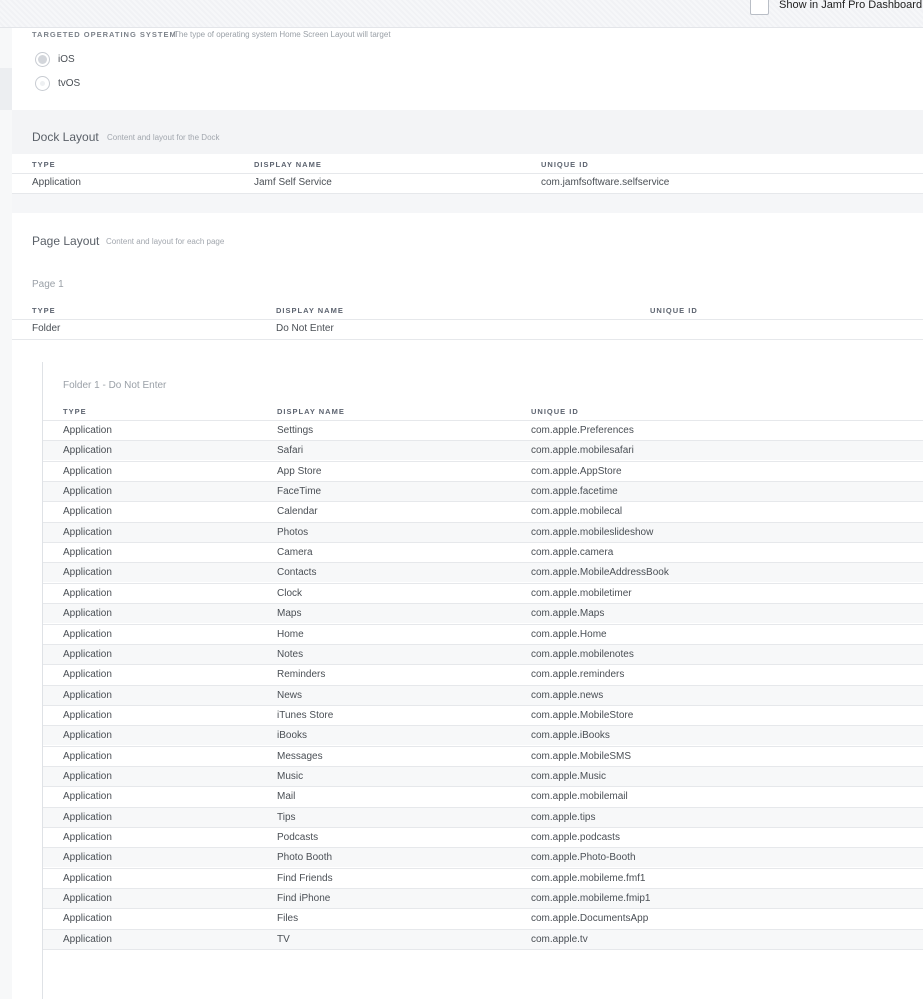  I want to click on table-row: Application Mail com.apple.mobilemail, so click(483, 796).